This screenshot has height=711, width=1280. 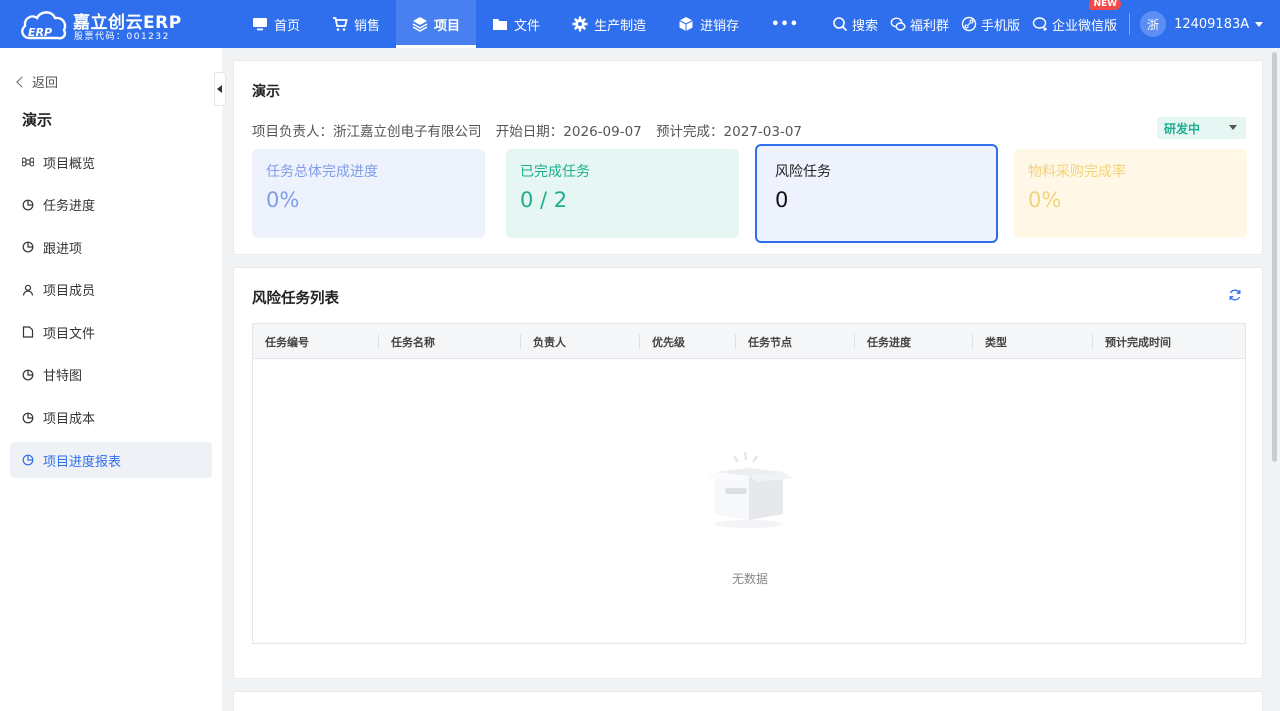 What do you see at coordinates (580, 341) in the screenshot?
I see `column-header: 负责人` at bounding box center [580, 341].